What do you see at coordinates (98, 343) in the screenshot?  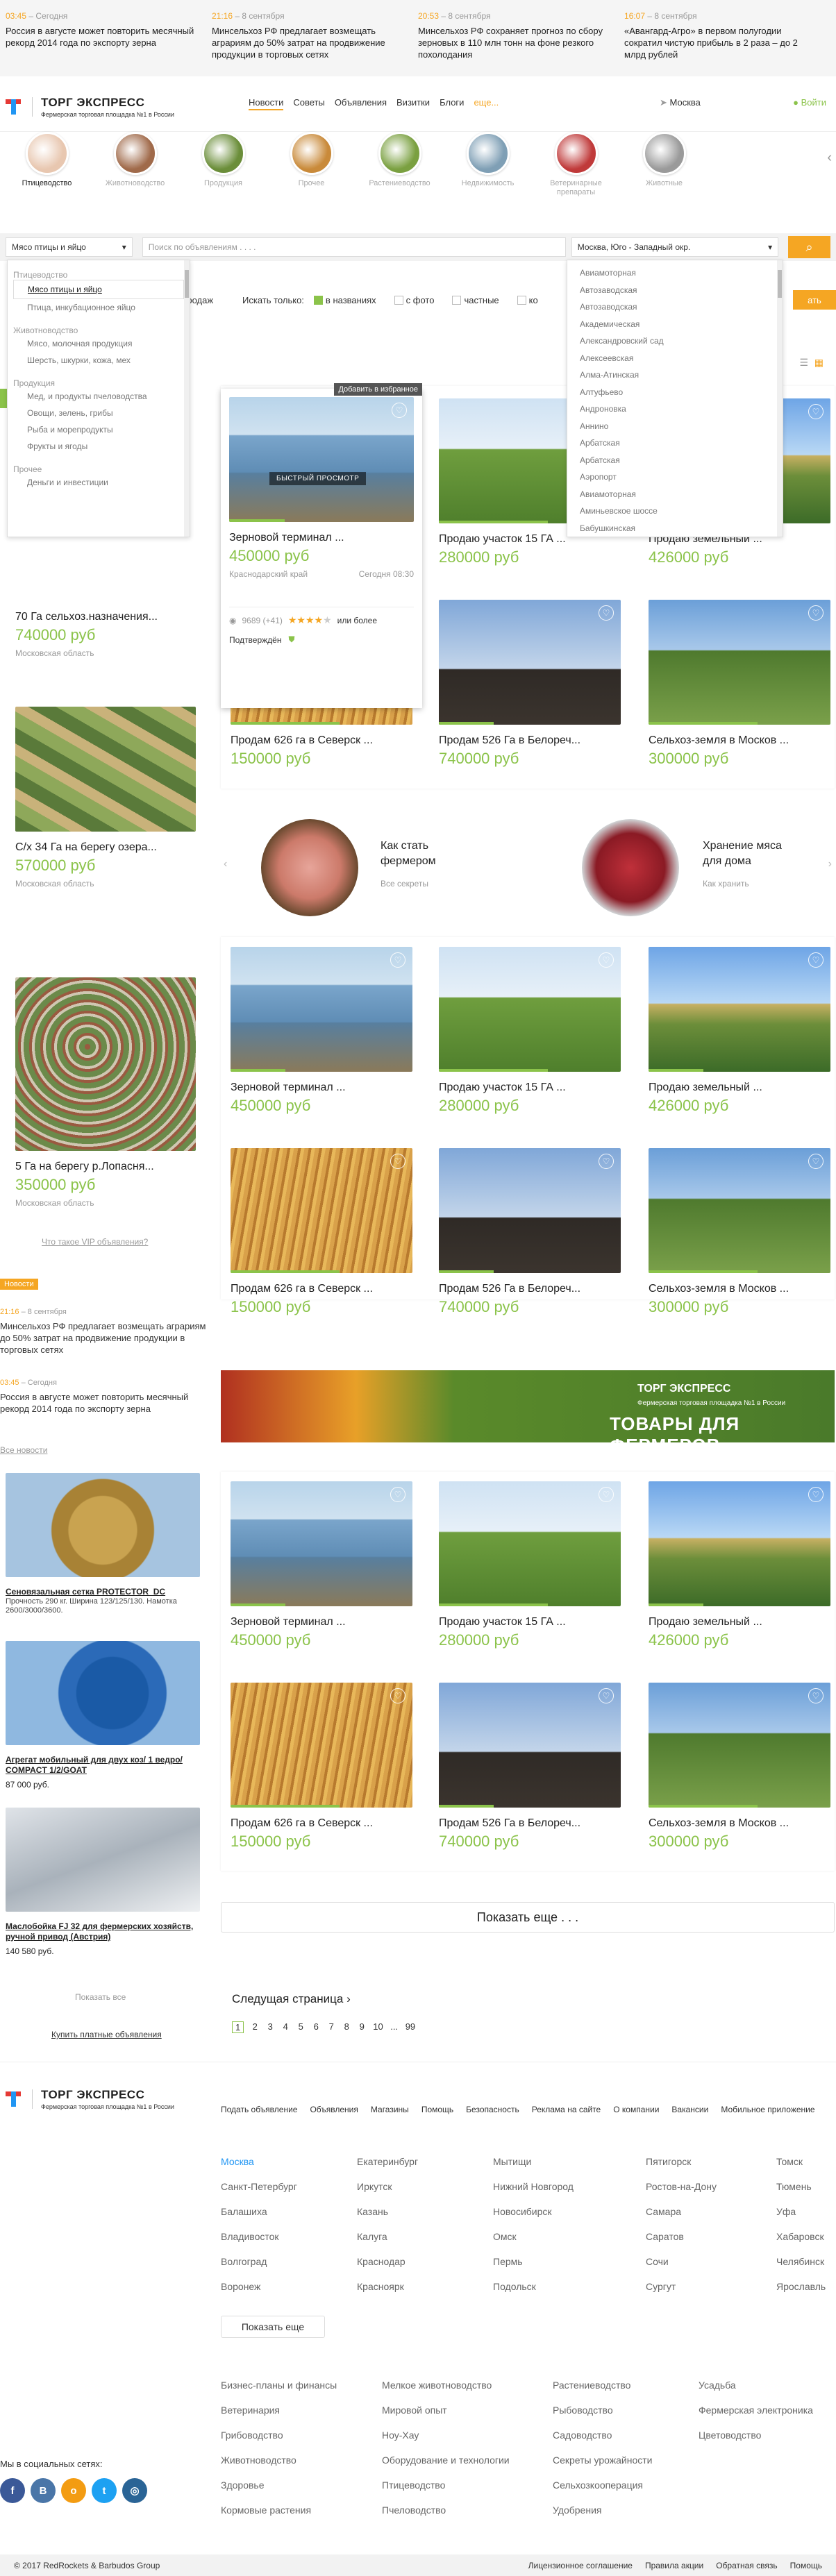 I see `dropdown-item: Мясо, молочная продукция` at bounding box center [98, 343].